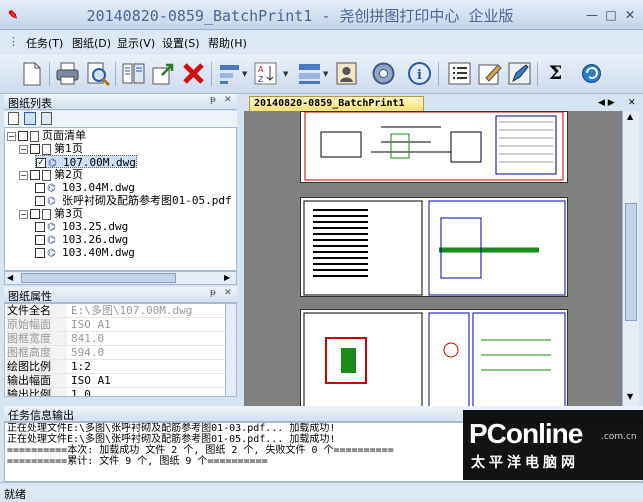 The image size is (643, 502). What do you see at coordinates (227, 277) in the screenshot?
I see `scroll-right-icon: ▶` at bounding box center [227, 277].